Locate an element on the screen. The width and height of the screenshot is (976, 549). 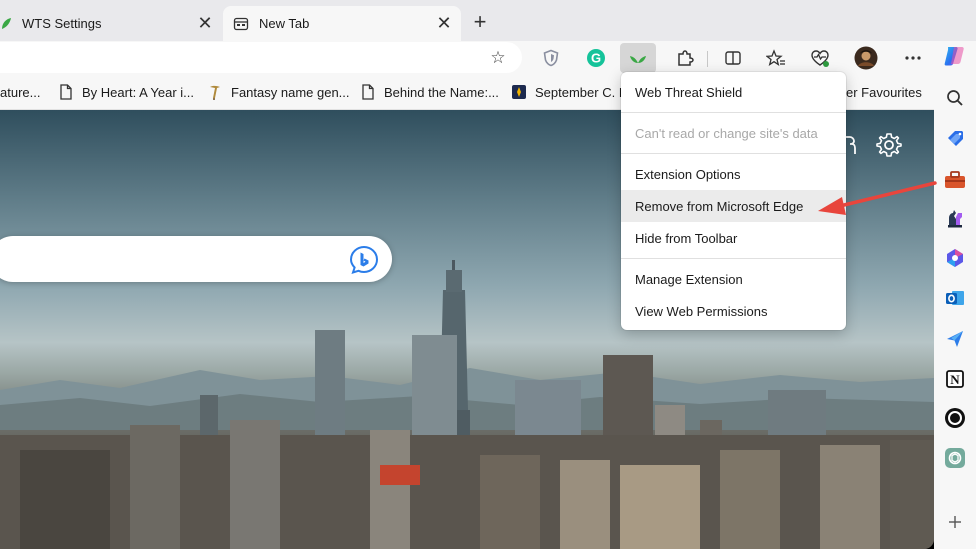
notion-icon: N is located at coordinates (955, 379).